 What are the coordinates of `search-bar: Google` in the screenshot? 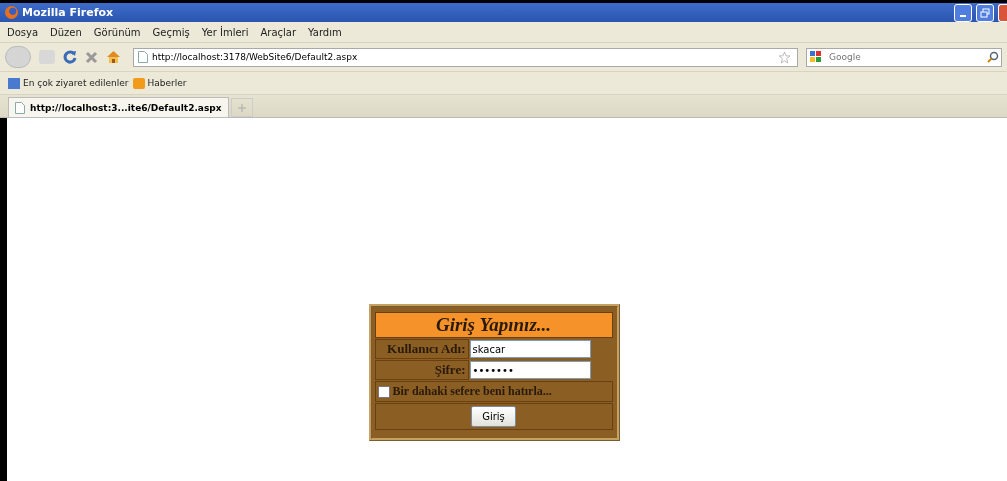 It's located at (904, 57).